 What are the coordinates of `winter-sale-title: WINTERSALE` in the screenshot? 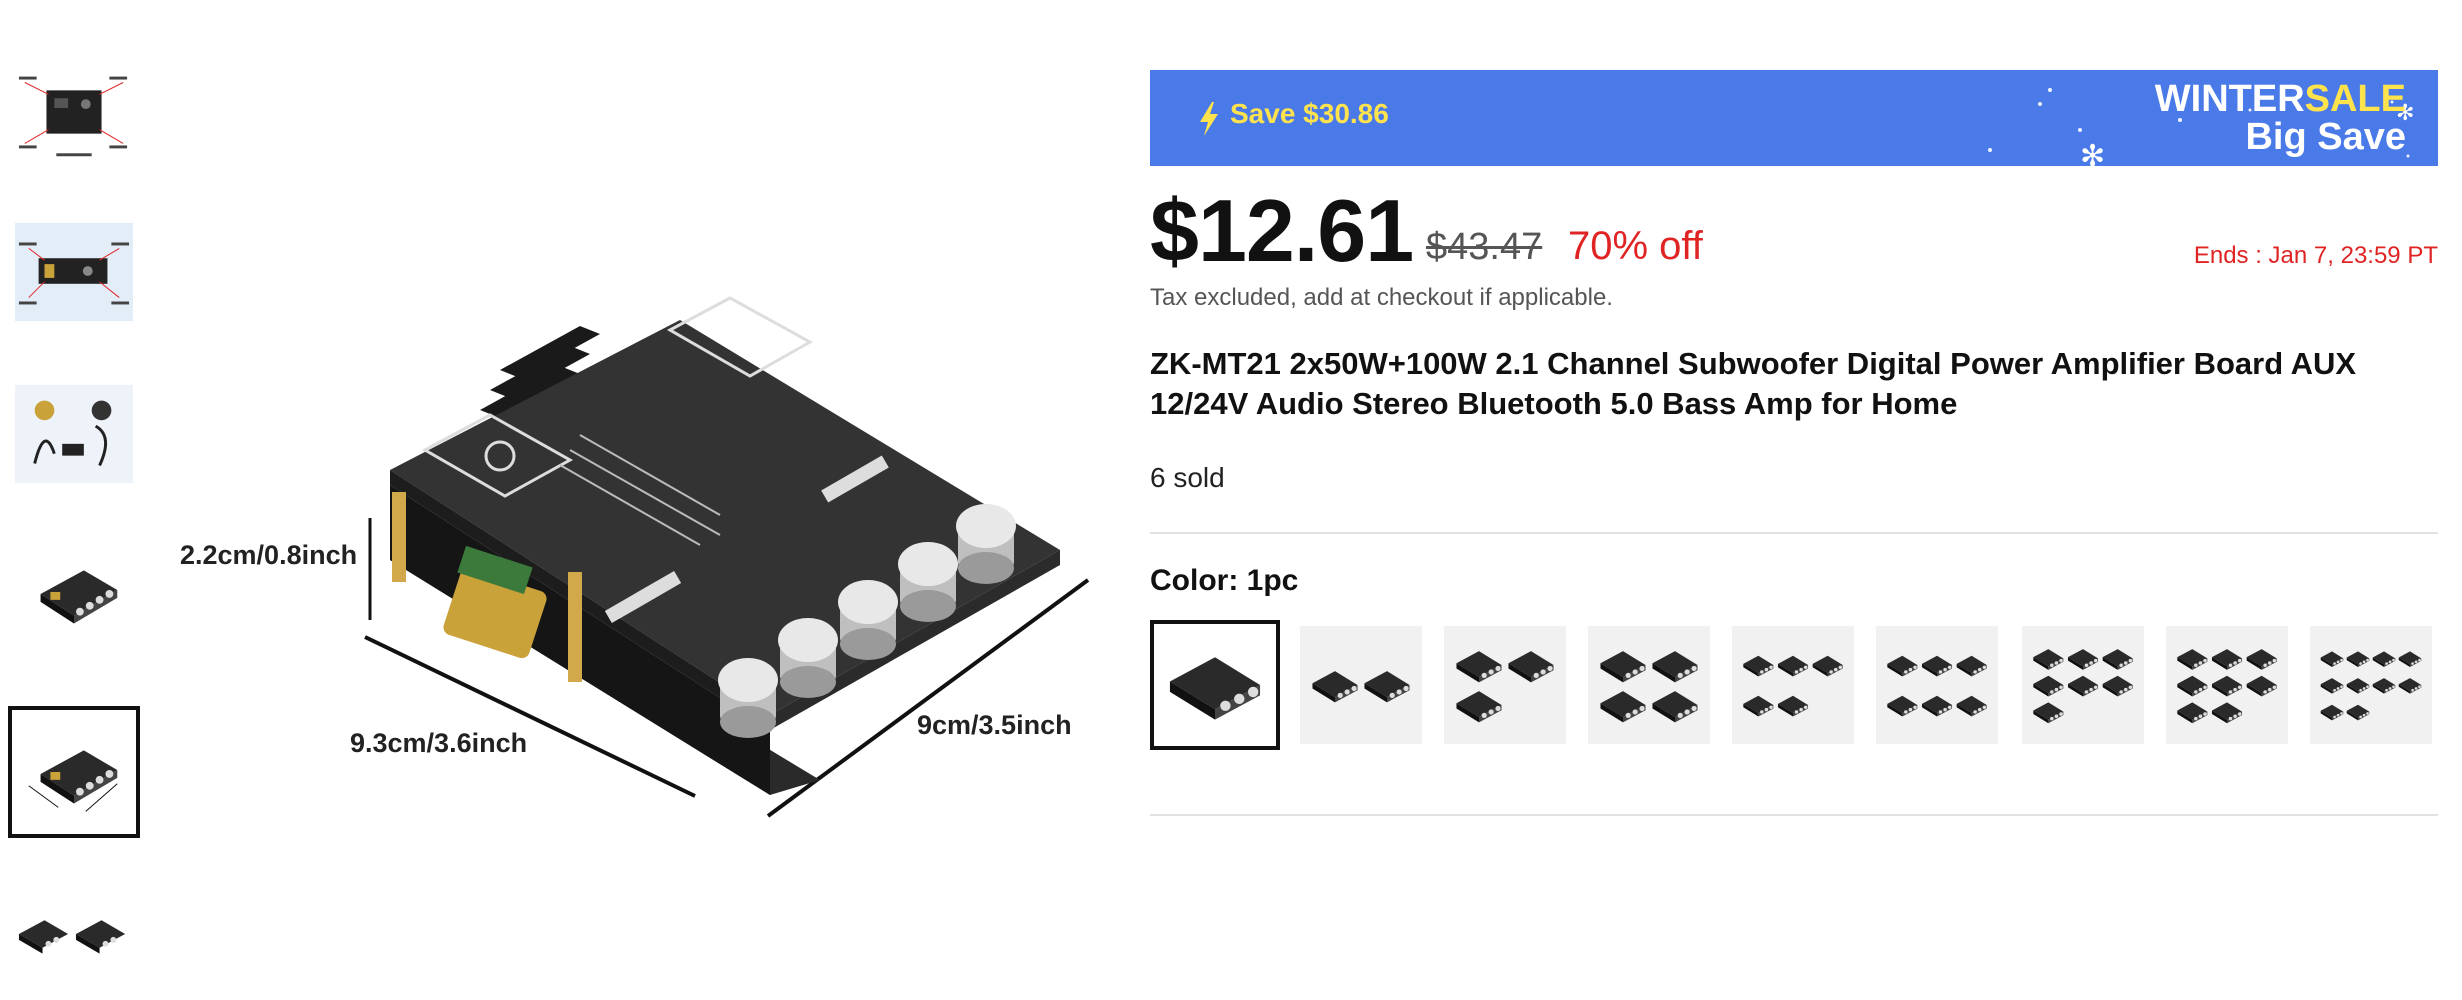 It's located at (2280, 99).